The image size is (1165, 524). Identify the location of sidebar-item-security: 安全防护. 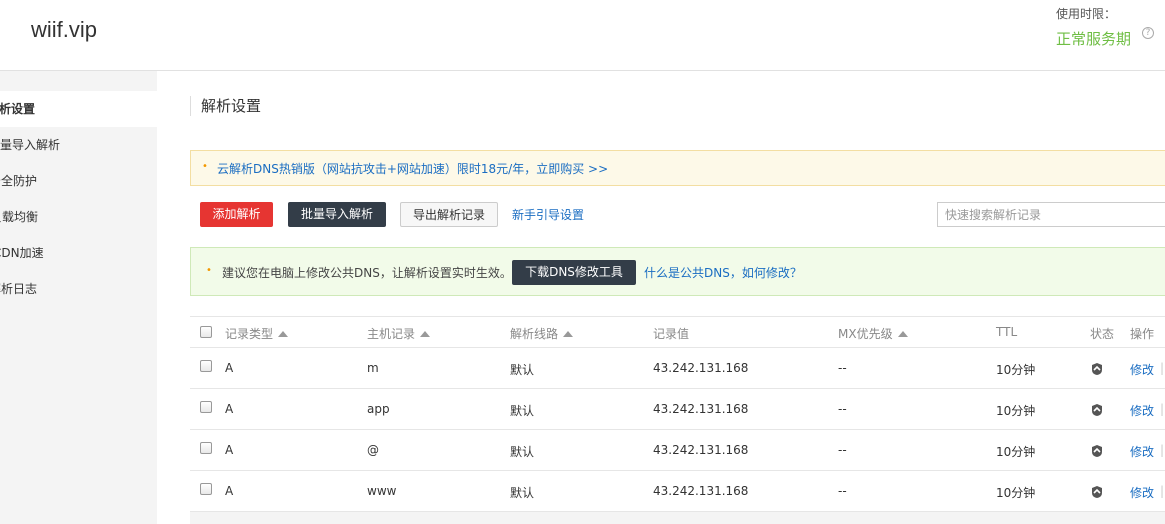
(78, 181).